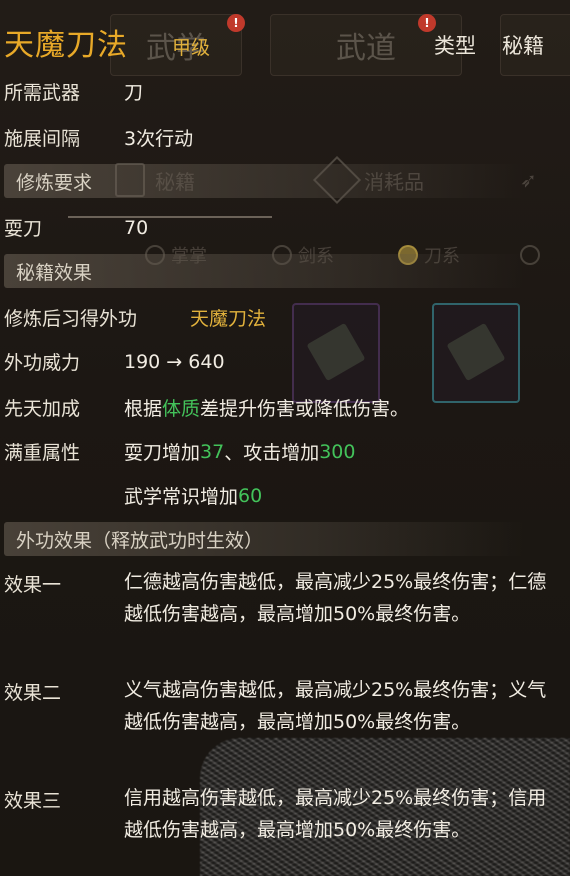 This screenshot has height=876, width=570. What do you see at coordinates (250, 495) in the screenshot?
I see `full-bonus-value: 60` at bounding box center [250, 495].